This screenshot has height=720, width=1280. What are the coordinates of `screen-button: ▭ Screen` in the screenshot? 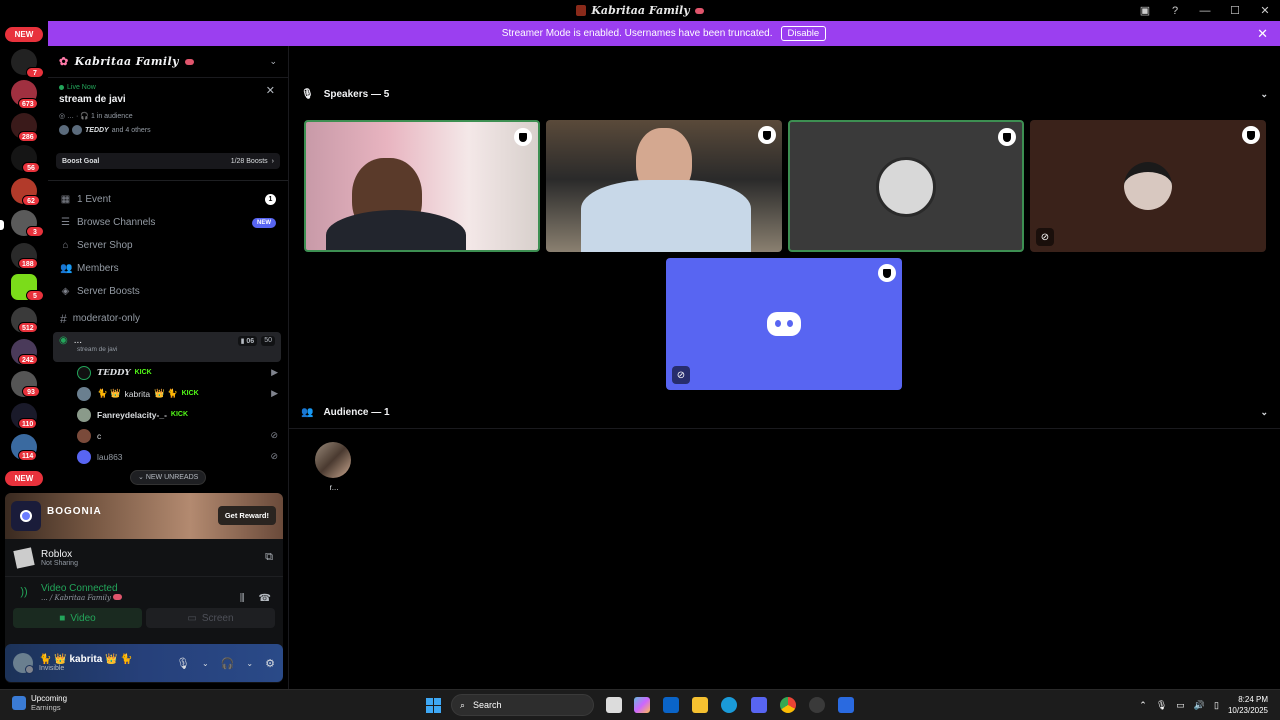 It's located at (210, 618).